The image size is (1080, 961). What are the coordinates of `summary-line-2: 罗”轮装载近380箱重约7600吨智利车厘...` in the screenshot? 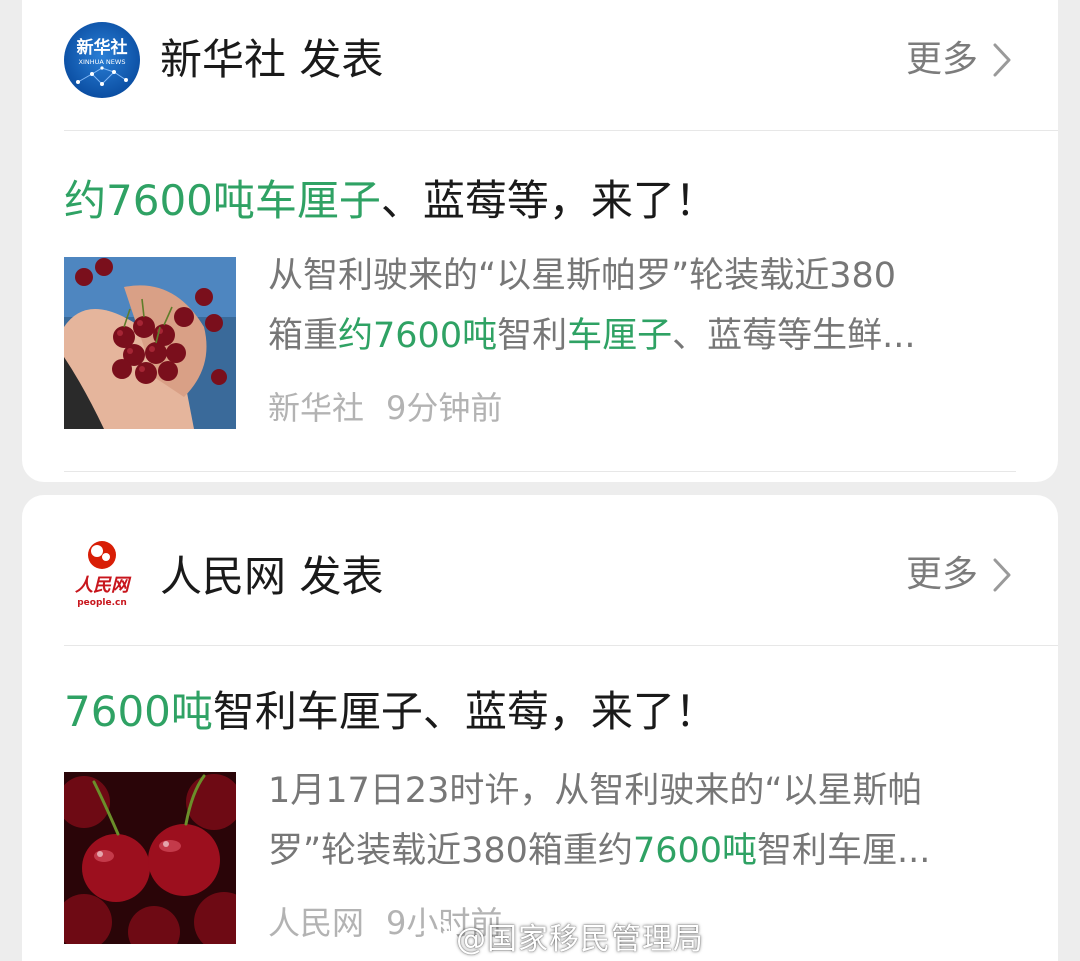 It's located at (638, 851).